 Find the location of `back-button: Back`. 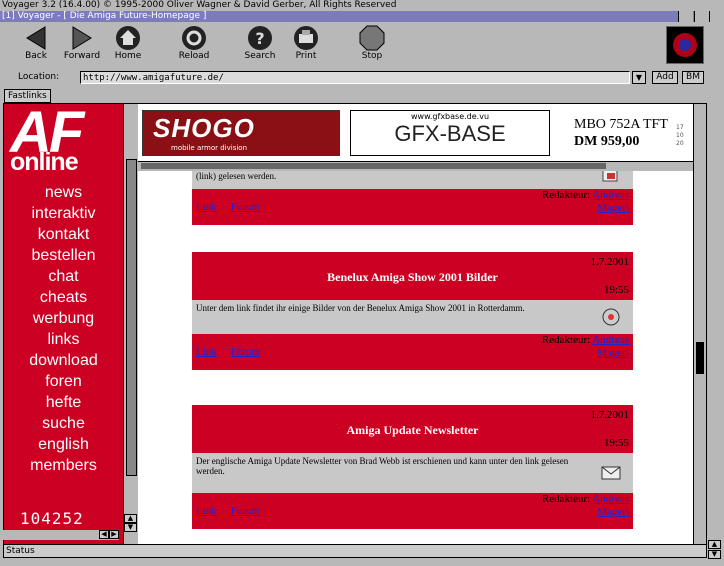

back-button: Back is located at coordinates (36, 45).